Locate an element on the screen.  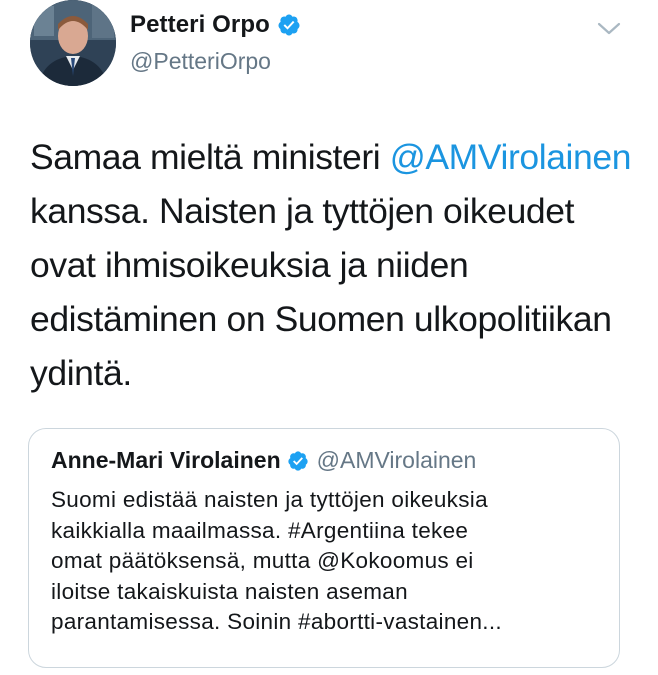
author-name-row: Petteri Orpo is located at coordinates (215, 25).